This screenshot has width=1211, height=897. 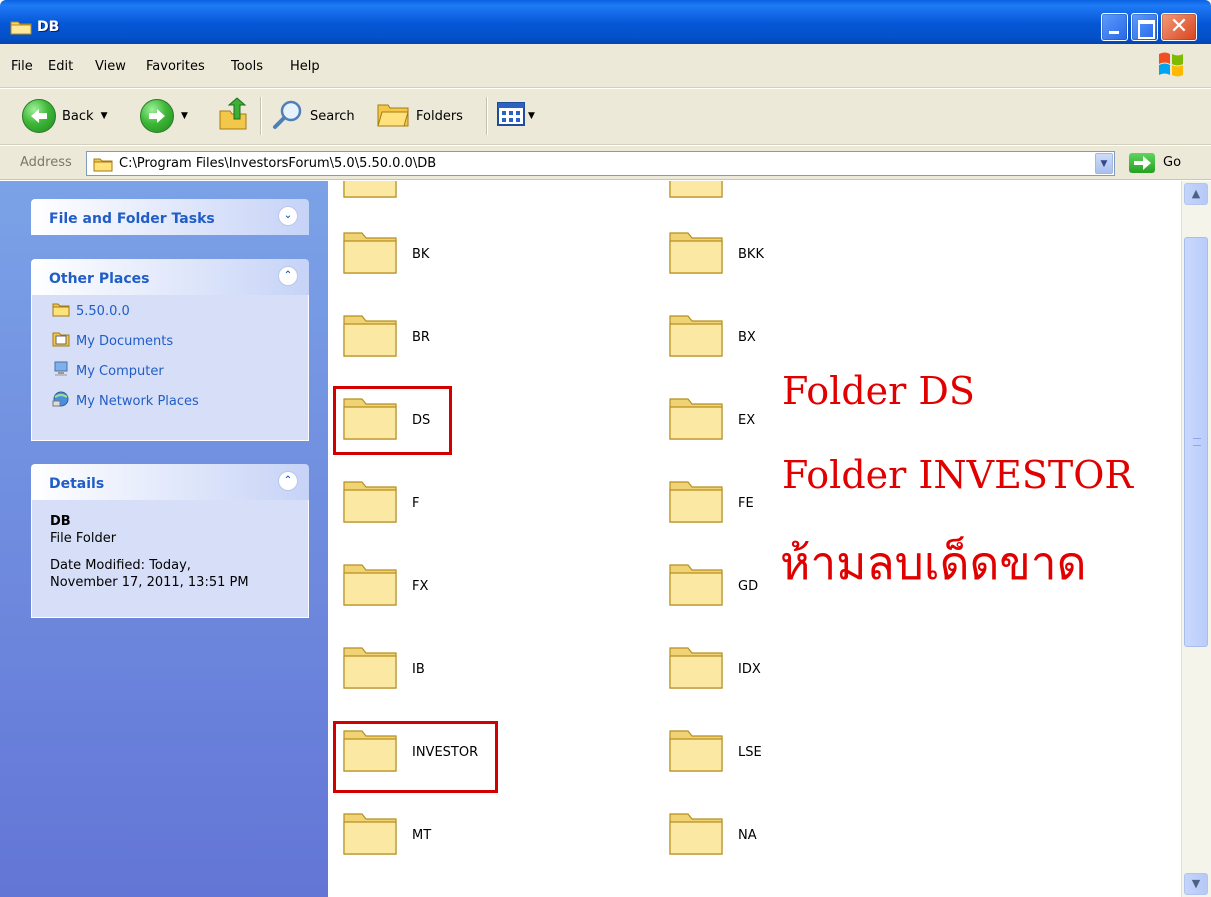 What do you see at coordinates (132, 219) in the screenshot?
I see `panel-title: File and Folder Tasks` at bounding box center [132, 219].